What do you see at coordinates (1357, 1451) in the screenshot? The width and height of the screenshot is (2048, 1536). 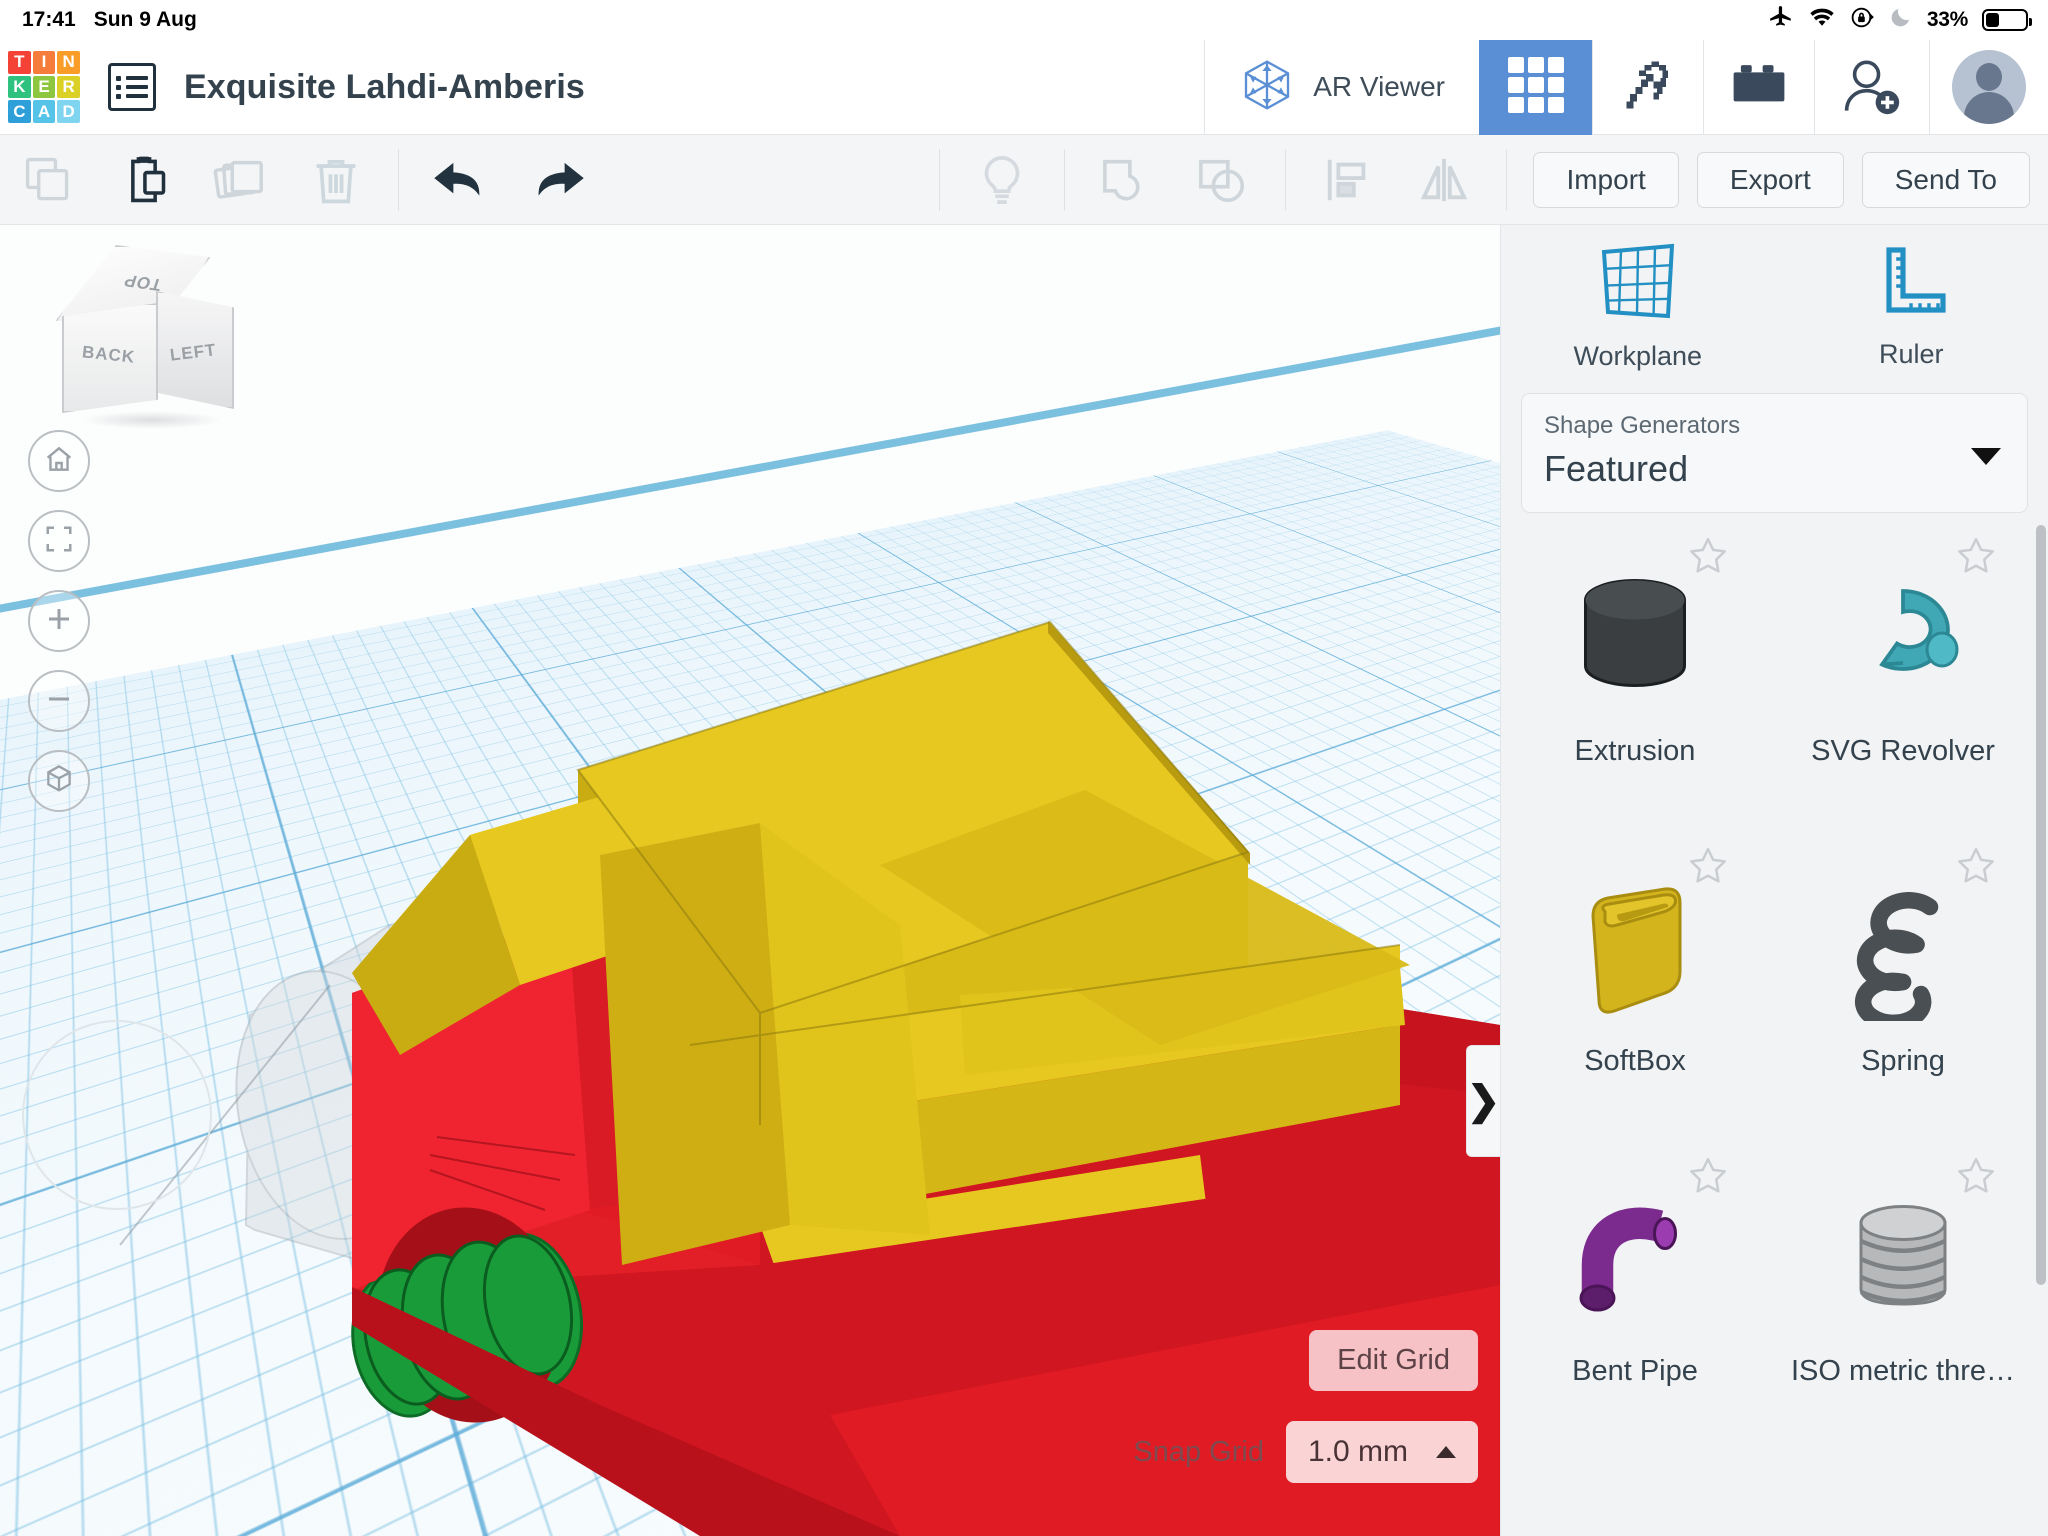 I see `snap-grid-value: 1.0 mm` at bounding box center [1357, 1451].